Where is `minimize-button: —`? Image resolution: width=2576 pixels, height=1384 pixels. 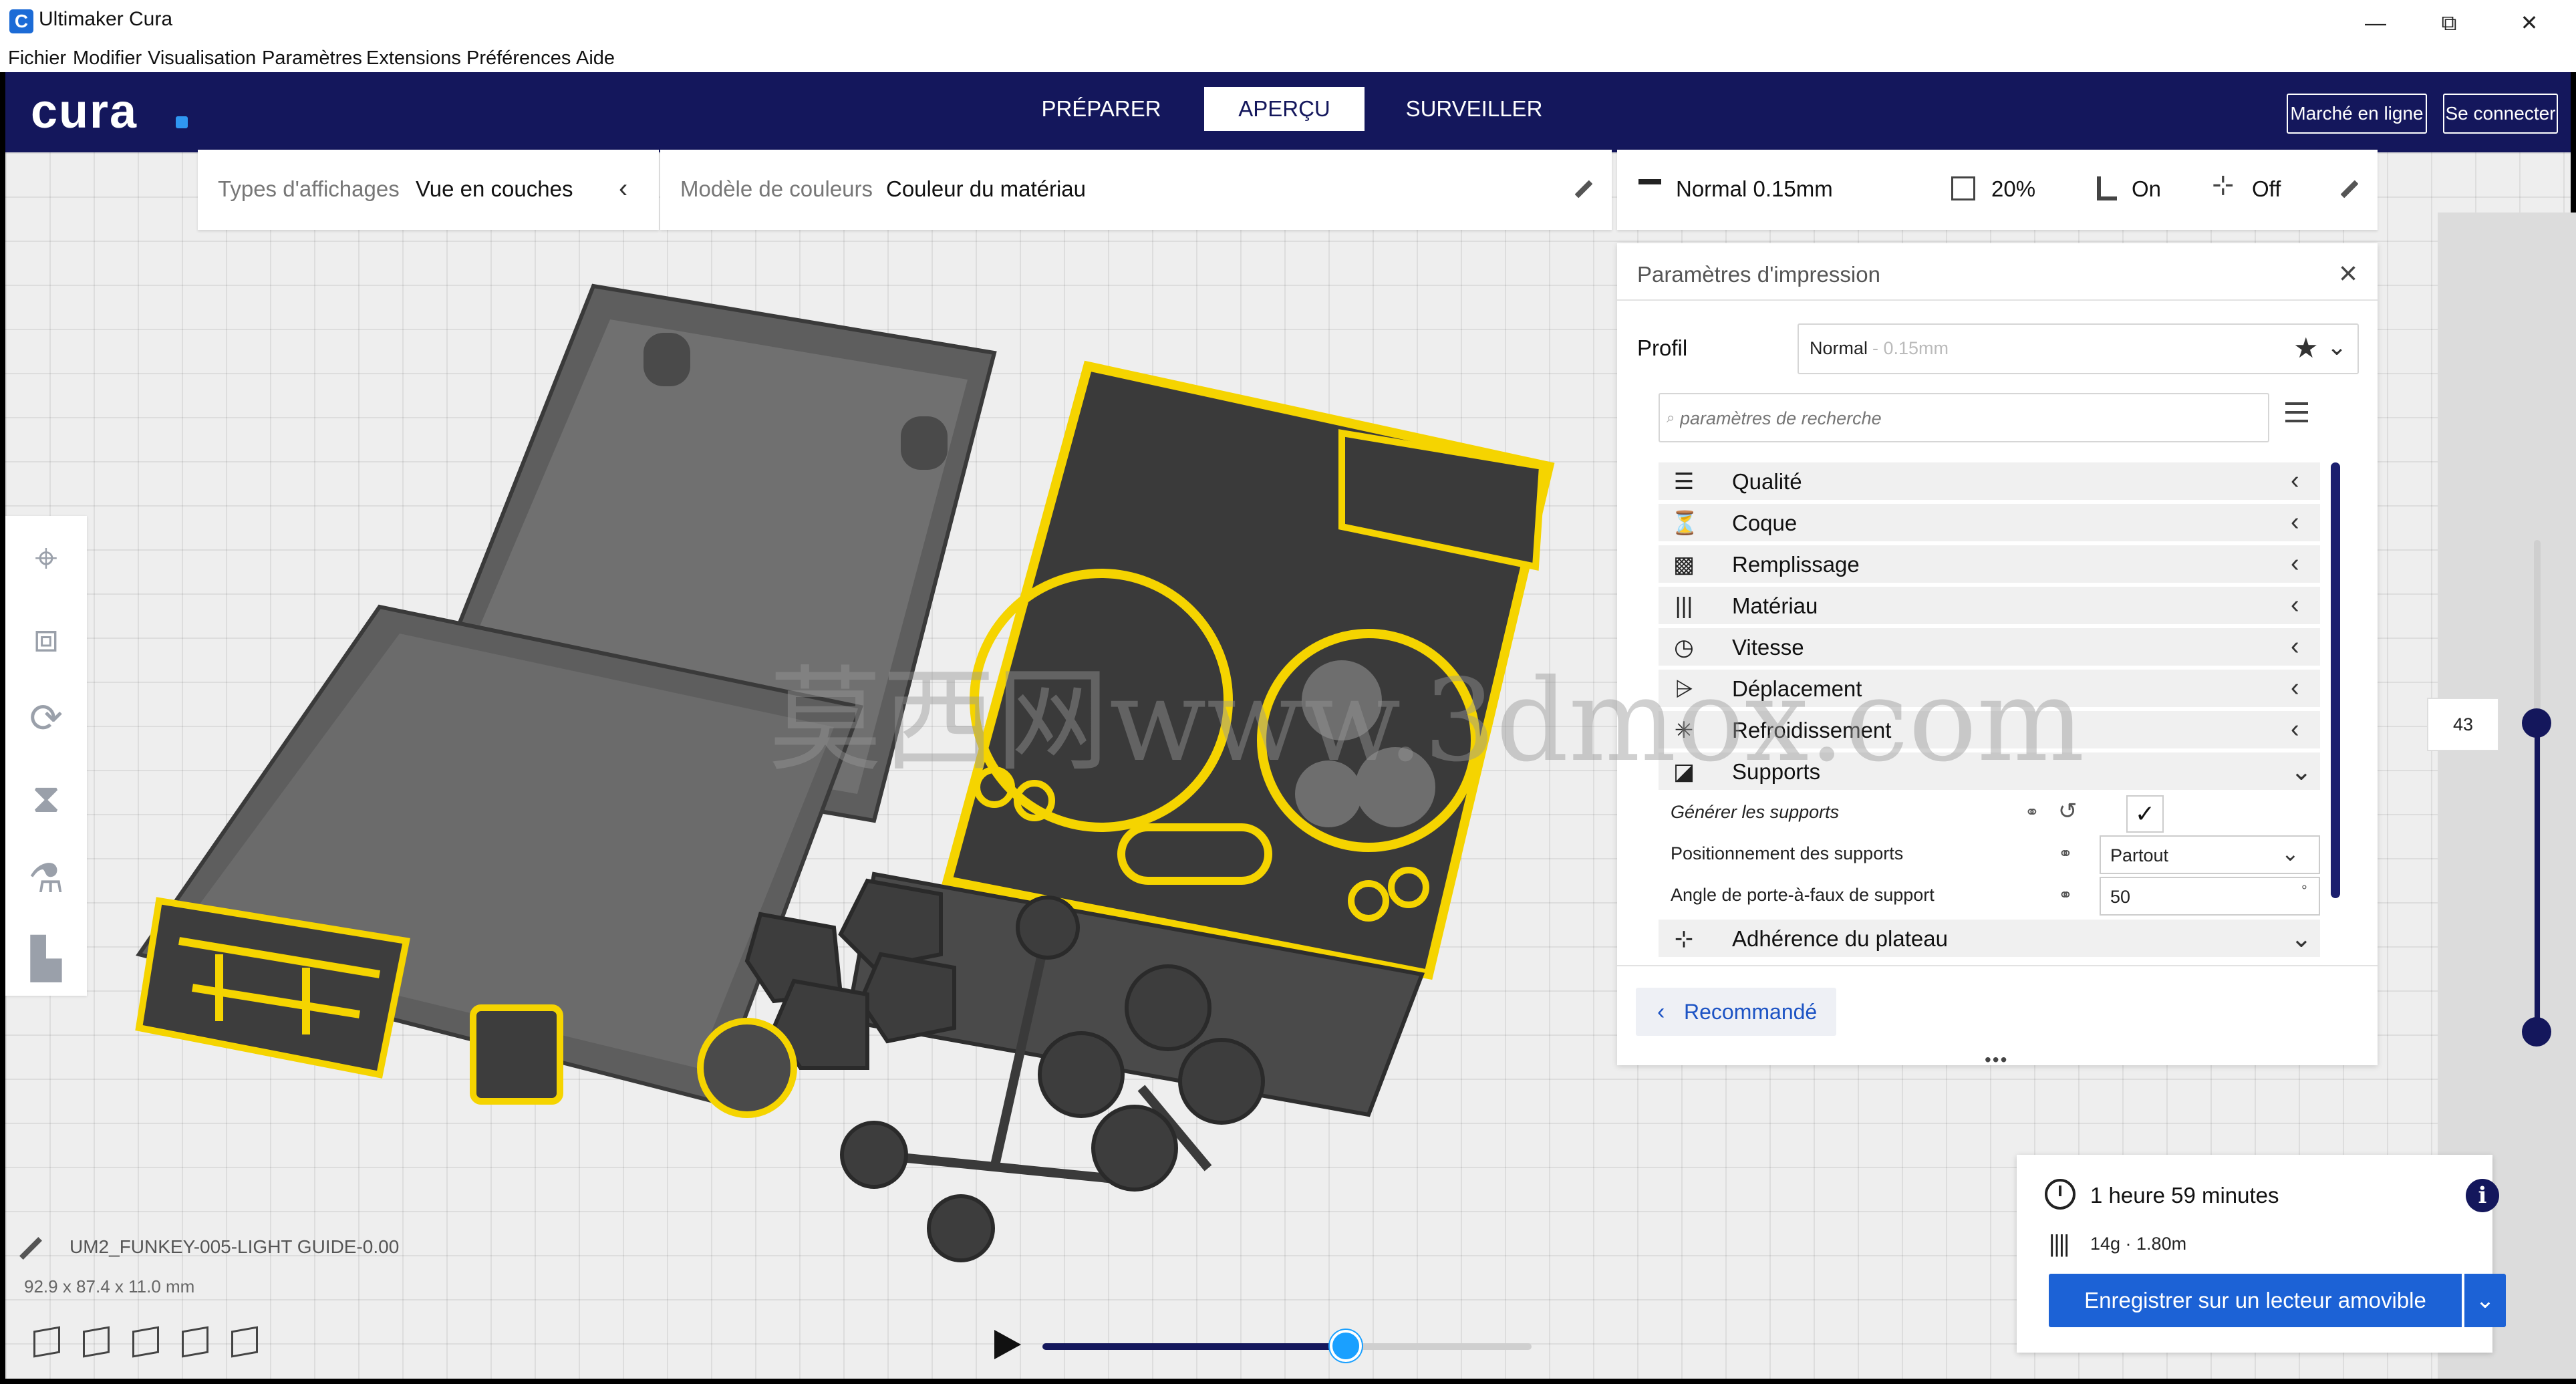 minimize-button: — is located at coordinates (2375, 22).